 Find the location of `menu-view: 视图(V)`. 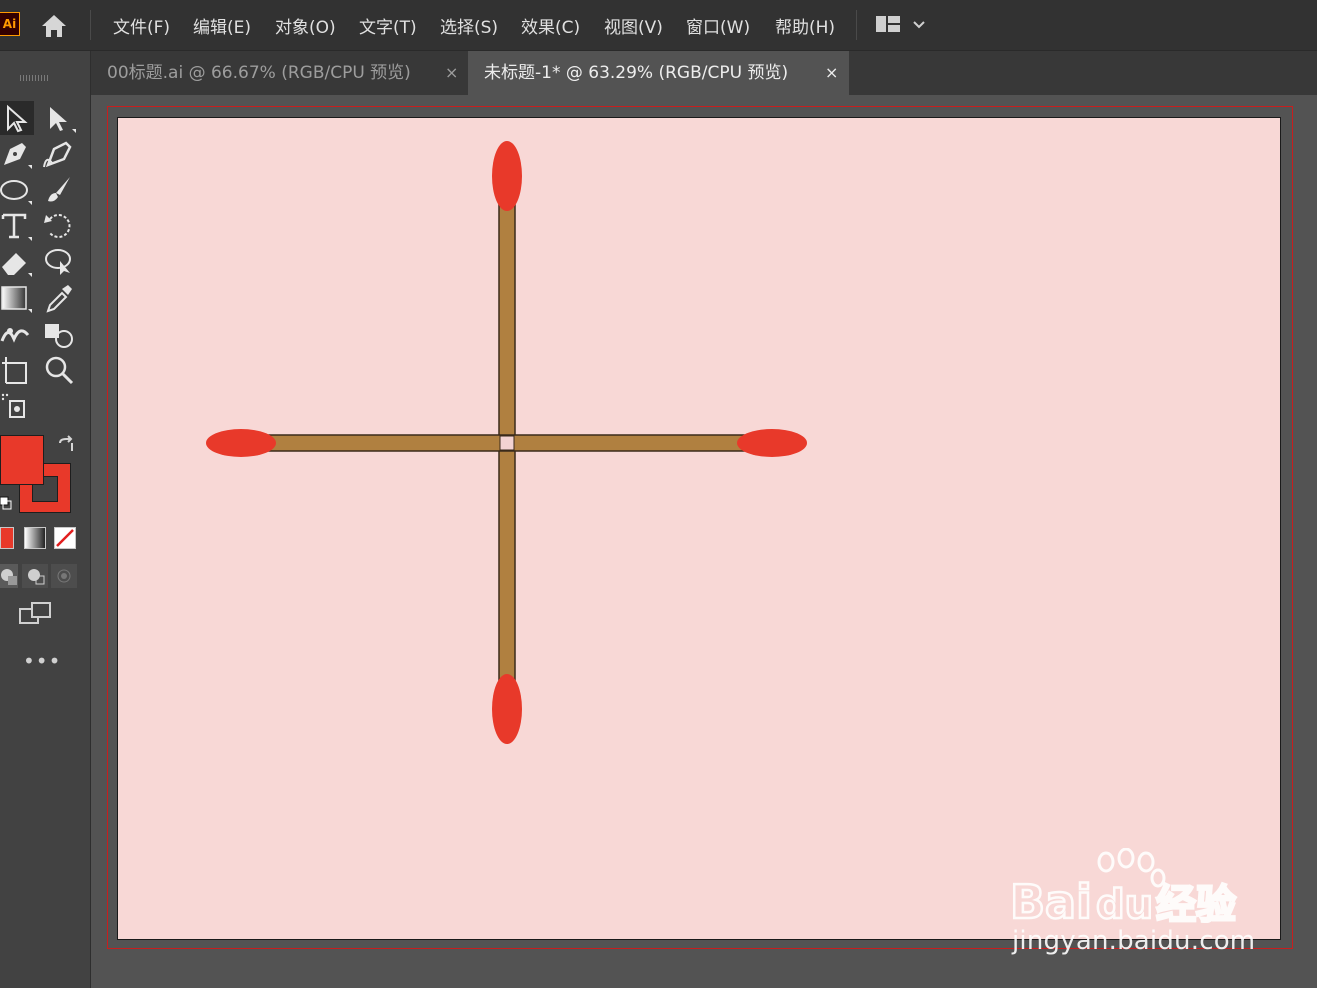

menu-view: 视图(V) is located at coordinates (633, 25).